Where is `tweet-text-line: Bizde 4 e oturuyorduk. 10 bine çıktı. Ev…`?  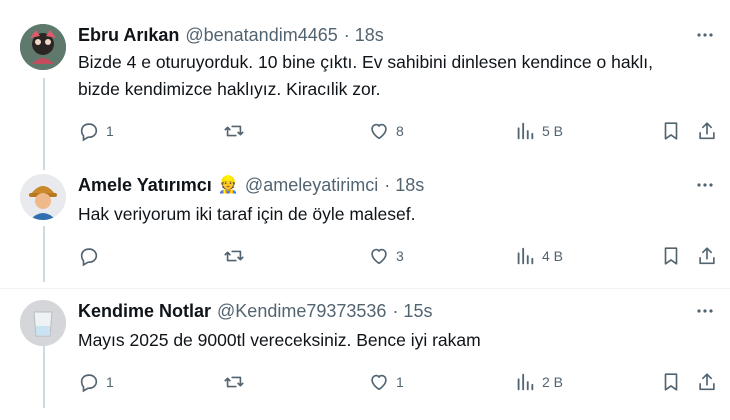 tweet-text-line: Bizde 4 e oturuyorduk. 10 bine çıktı. Ev… is located at coordinates (365, 62).